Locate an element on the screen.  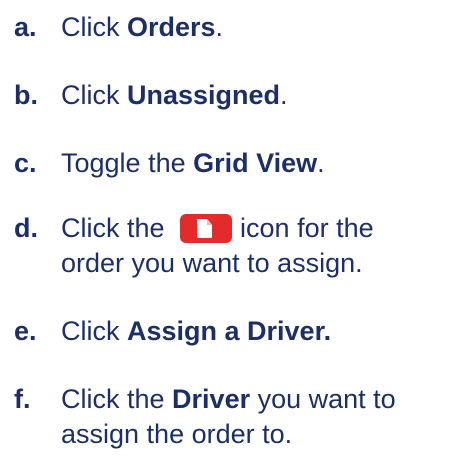
step-letter: f. is located at coordinates (22, 399).